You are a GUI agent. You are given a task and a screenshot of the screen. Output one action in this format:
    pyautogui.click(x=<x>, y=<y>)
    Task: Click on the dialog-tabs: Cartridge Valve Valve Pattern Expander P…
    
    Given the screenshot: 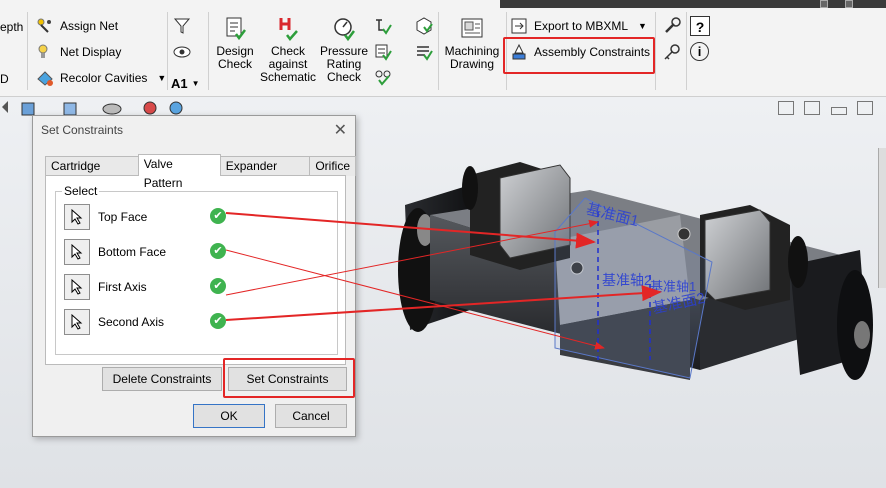 What is the action you would take?
    pyautogui.click(x=200, y=173)
    